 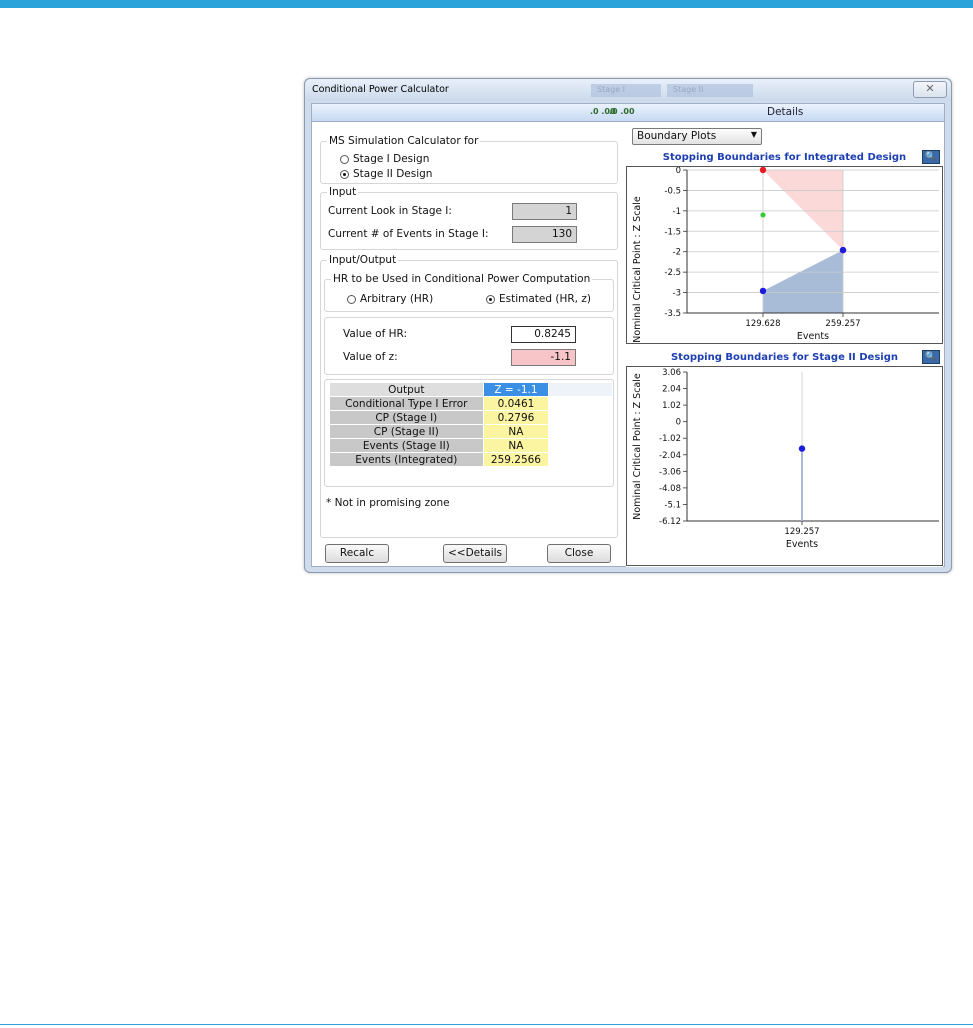 What do you see at coordinates (622, 111) in the screenshot?
I see `decrease-decimal-icon: .0 .00` at bounding box center [622, 111].